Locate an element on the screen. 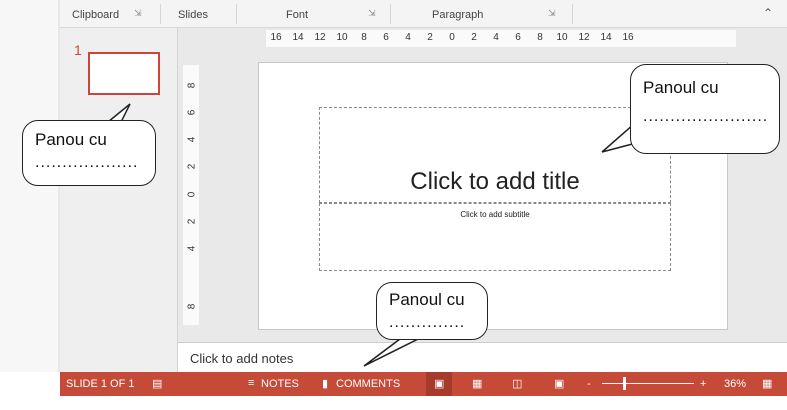  title-placeholder-text: Click to add title is located at coordinates (495, 181).